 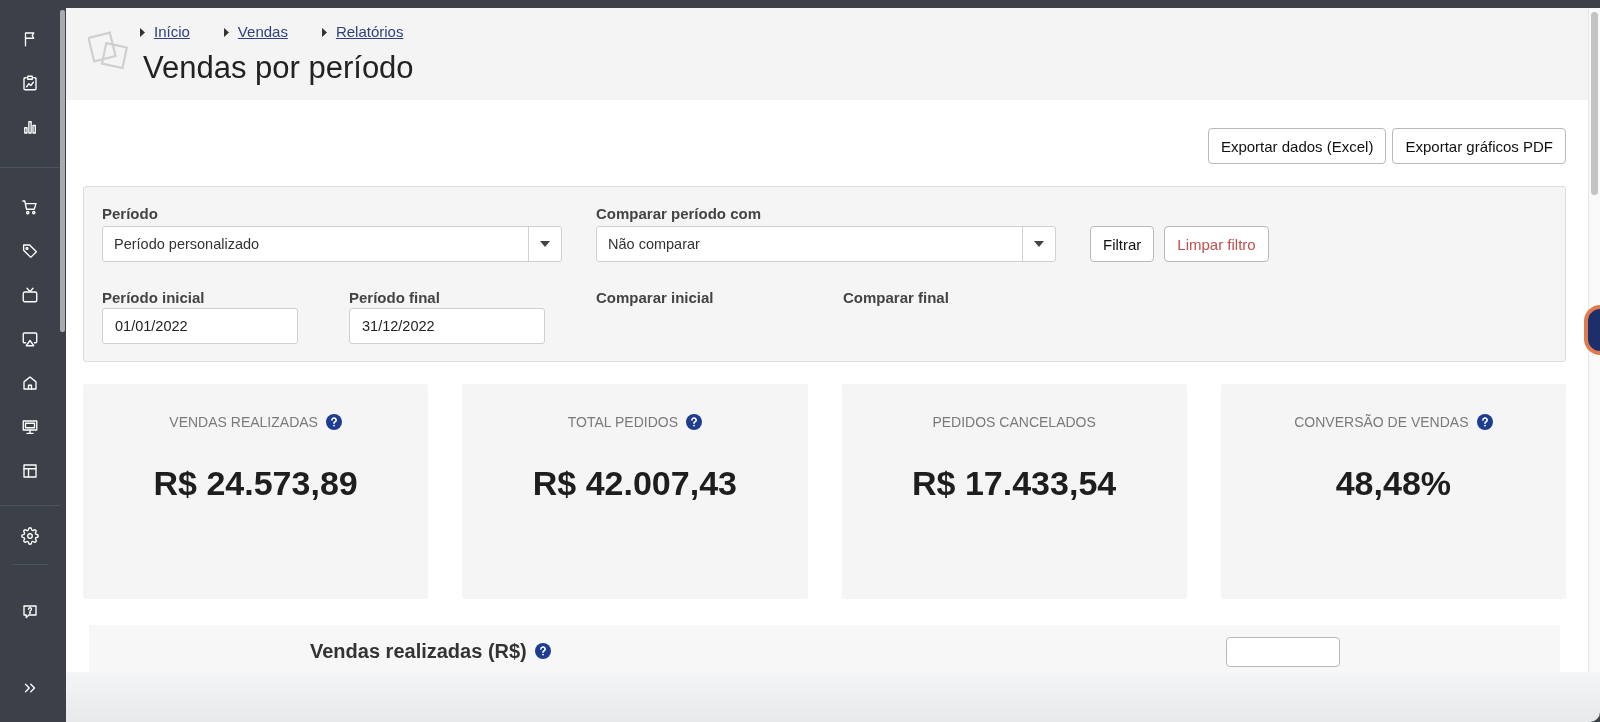 What do you see at coordinates (1014, 422) in the screenshot?
I see `stat-label: PEDIDOS CANCELADOS` at bounding box center [1014, 422].